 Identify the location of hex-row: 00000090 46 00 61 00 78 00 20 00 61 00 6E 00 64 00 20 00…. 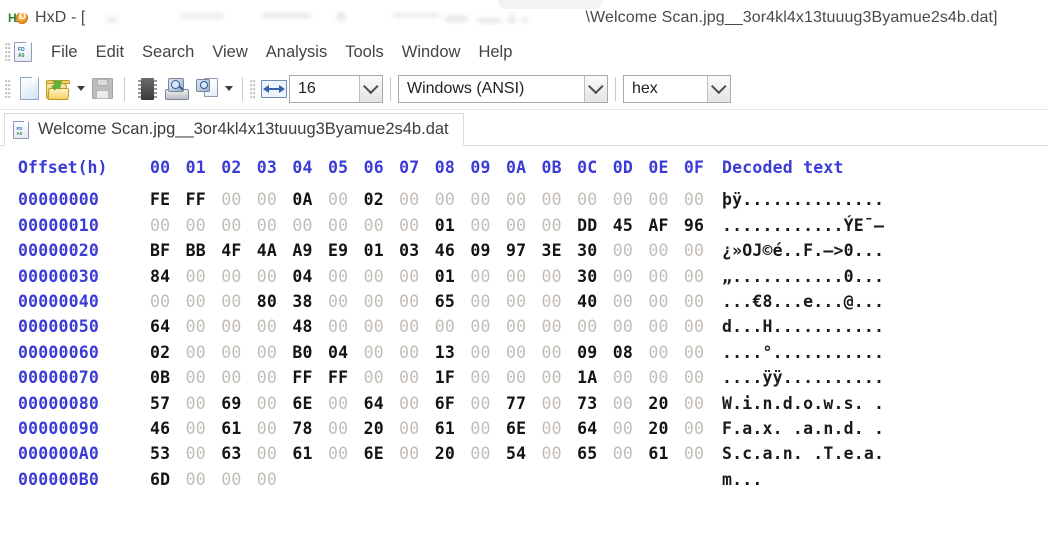
(524, 431).